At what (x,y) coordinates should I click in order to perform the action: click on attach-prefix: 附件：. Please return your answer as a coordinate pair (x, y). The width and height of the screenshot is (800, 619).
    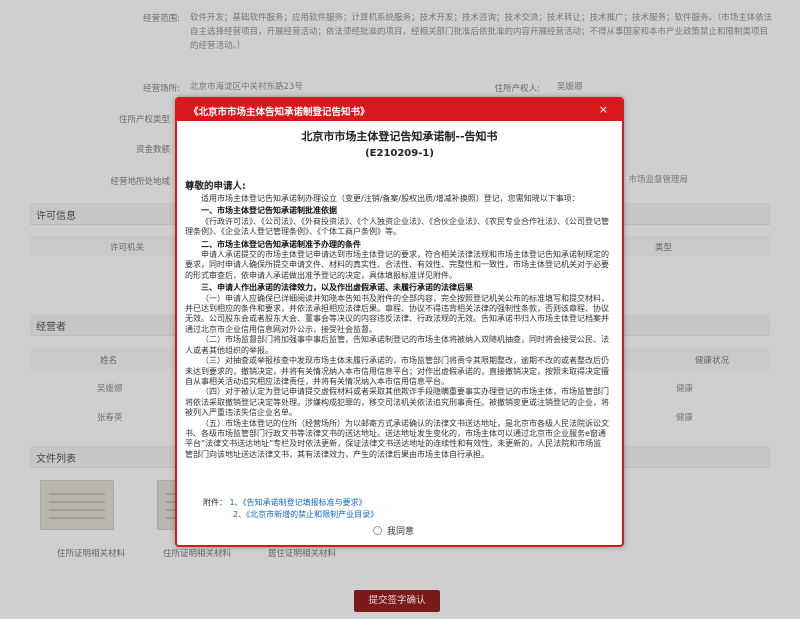
    Looking at the image, I should click on (215, 502).